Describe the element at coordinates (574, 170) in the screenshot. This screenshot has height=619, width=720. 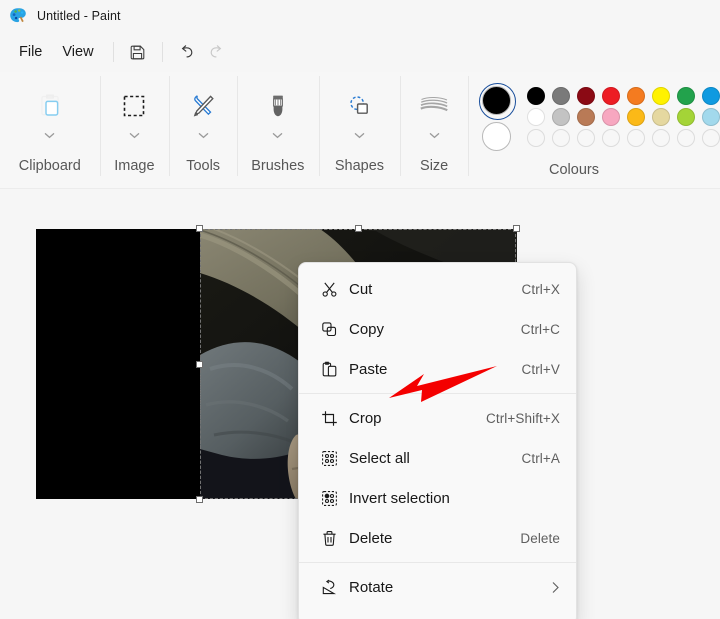
I see `ribbon-label-colours: Colours` at that location.